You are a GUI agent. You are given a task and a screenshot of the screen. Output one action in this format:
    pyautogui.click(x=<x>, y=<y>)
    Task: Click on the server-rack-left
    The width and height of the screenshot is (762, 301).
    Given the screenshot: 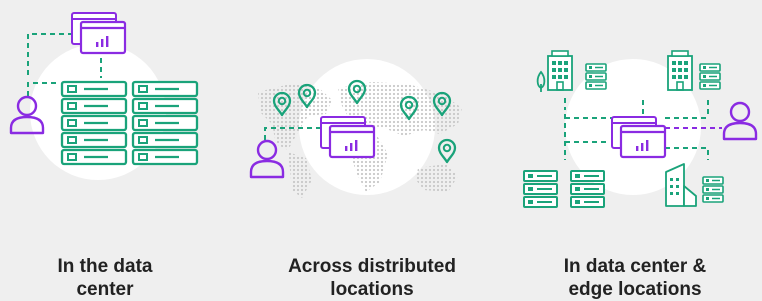 What is the action you would take?
    pyautogui.click(x=94, y=123)
    